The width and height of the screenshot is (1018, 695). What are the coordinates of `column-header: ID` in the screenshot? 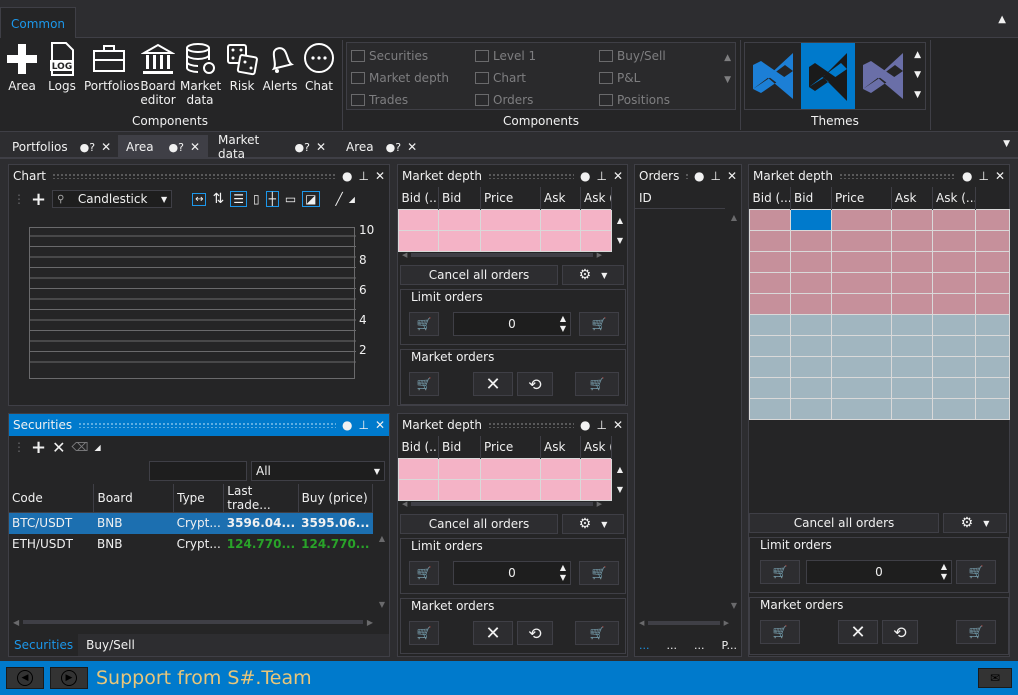 It's located at (680, 198).